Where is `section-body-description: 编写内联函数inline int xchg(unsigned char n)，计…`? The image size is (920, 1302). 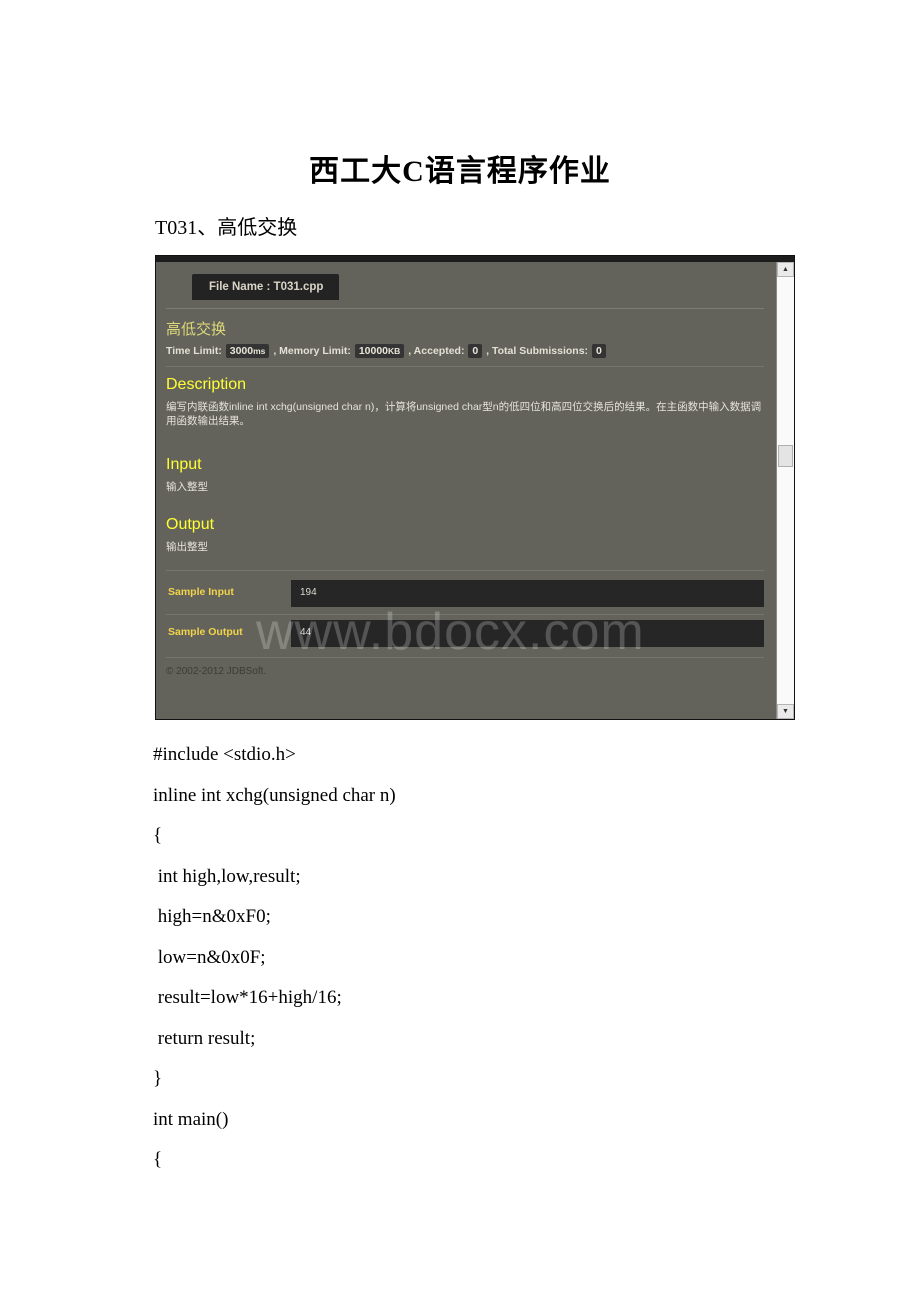
section-body-description: 编写内联函数inline int xchg(unsigned char n)，计… is located at coordinates (464, 414).